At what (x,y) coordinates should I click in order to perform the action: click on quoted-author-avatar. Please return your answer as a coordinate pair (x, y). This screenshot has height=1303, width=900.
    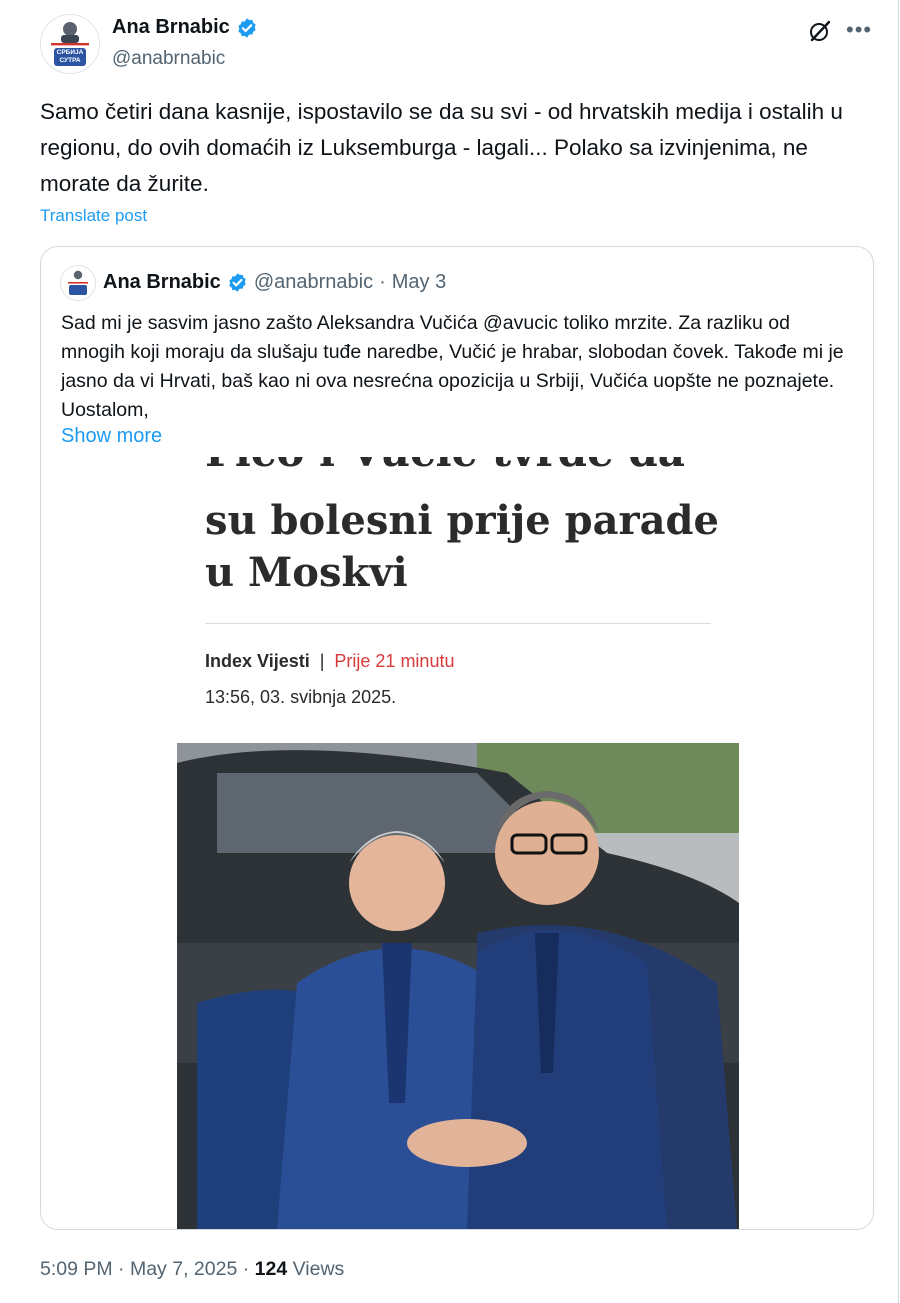
    Looking at the image, I should click on (78, 283).